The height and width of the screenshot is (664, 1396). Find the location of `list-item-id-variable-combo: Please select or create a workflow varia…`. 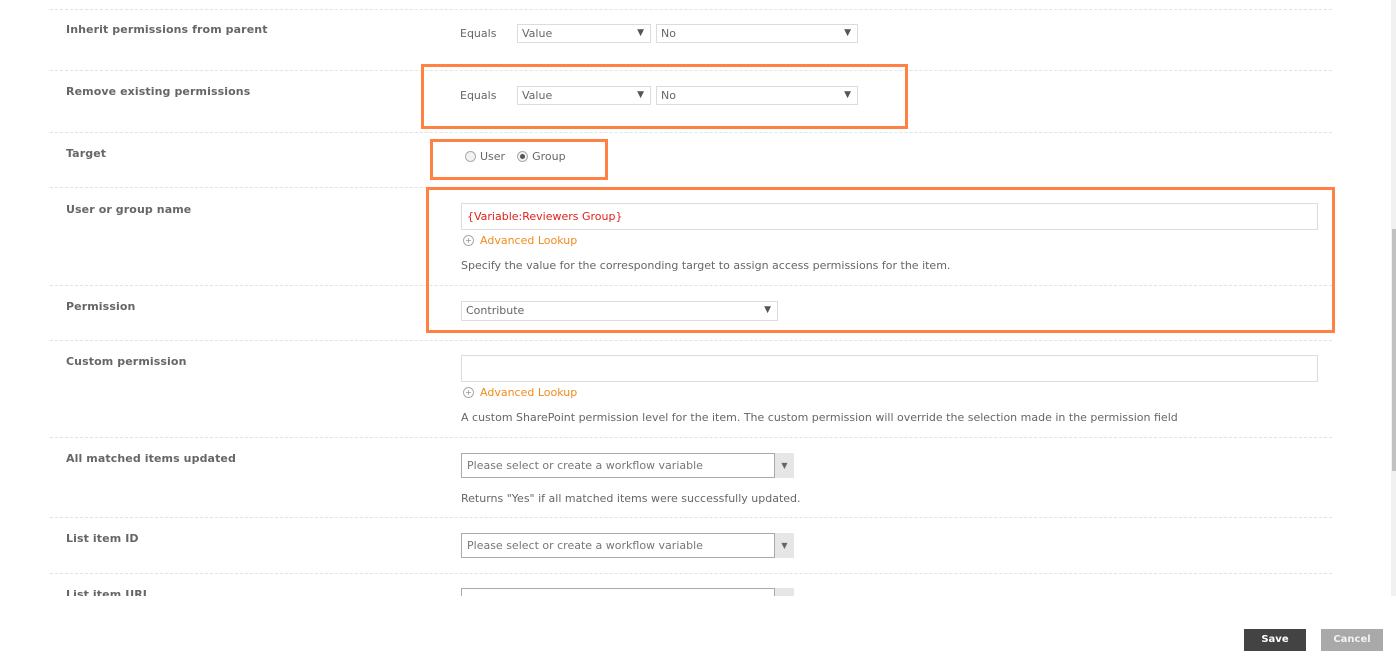

list-item-id-variable-combo: Please select or create a workflow varia… is located at coordinates (627, 545).